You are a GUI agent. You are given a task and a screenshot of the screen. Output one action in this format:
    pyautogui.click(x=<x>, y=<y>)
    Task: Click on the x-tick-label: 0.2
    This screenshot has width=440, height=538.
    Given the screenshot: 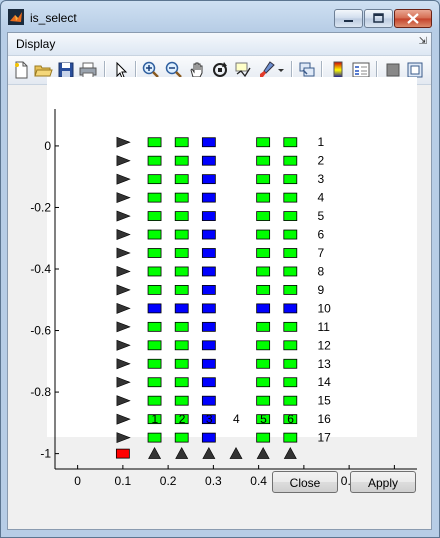 What is the action you would take?
    pyautogui.click(x=168, y=481)
    